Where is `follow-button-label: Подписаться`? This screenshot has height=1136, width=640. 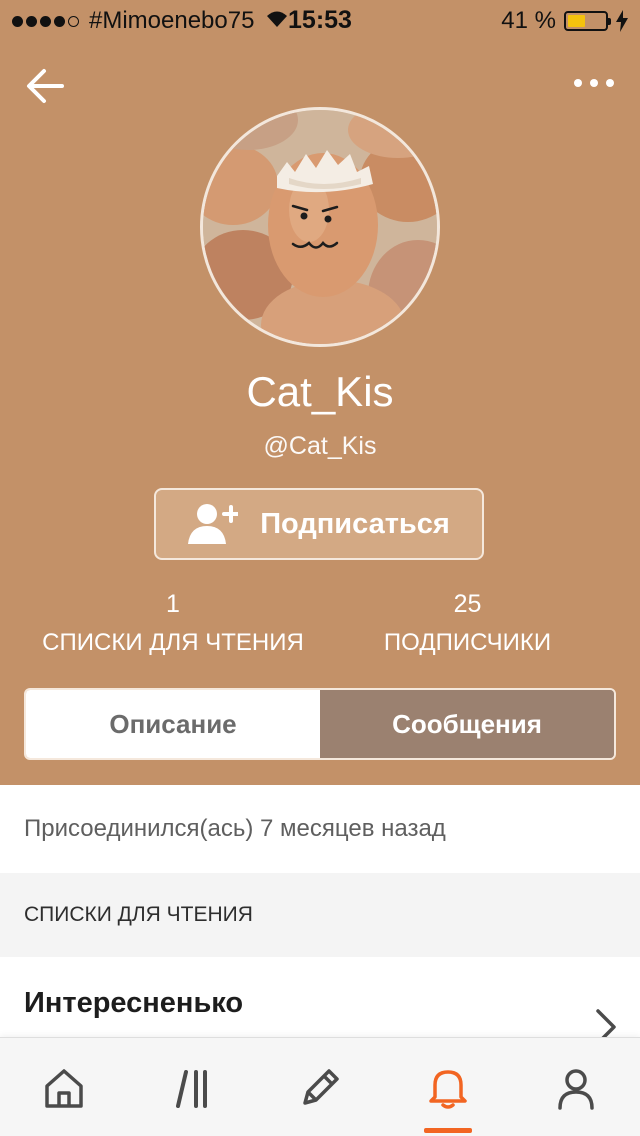
follow-button-label: Подписаться is located at coordinates (355, 523).